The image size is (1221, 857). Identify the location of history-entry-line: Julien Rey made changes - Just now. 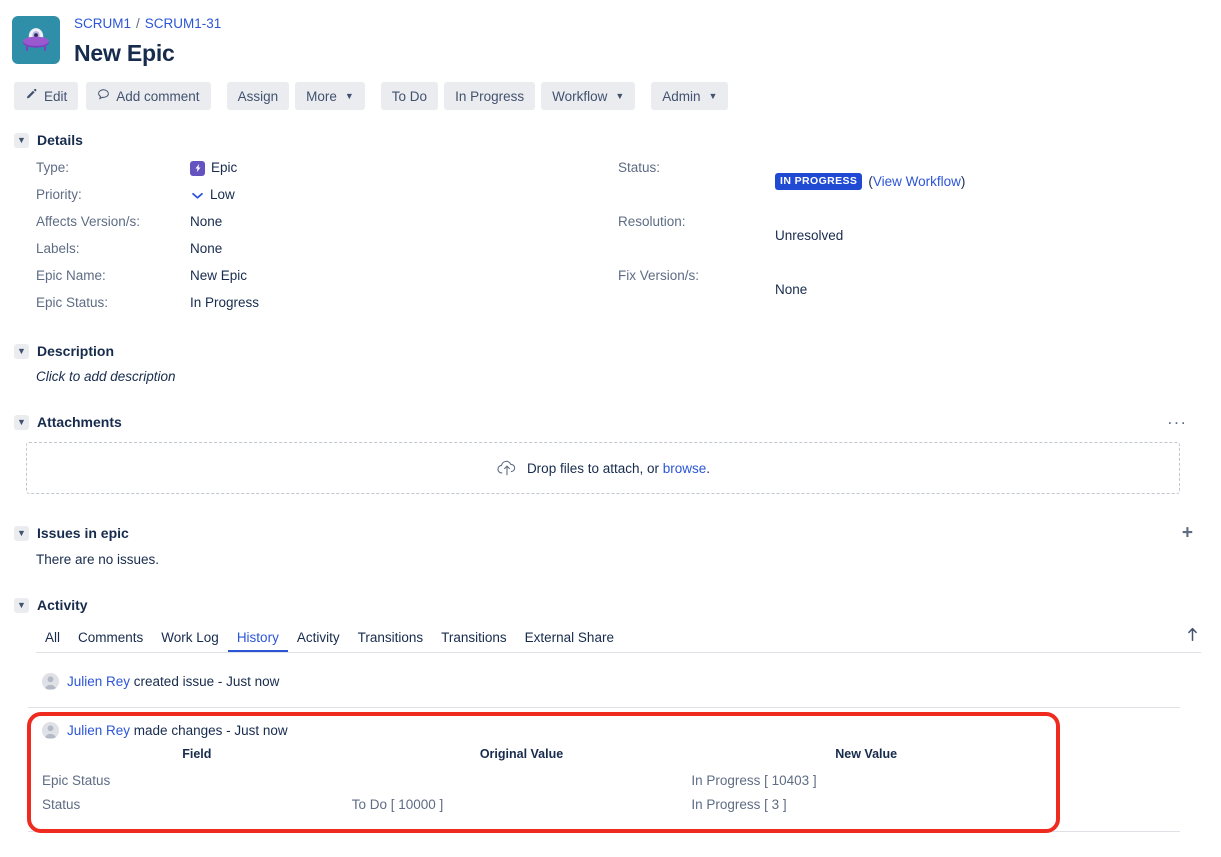
(541, 730).